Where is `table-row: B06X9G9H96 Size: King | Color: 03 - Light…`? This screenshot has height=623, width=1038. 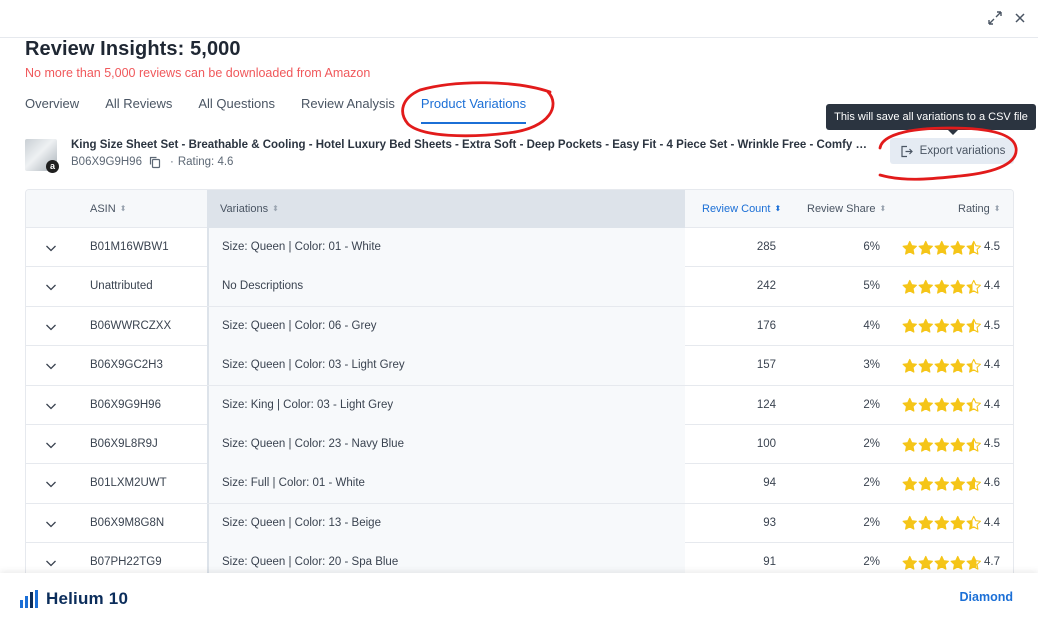
table-row: B06X9G9H96 Size: King | Color: 03 - Light… is located at coordinates (519, 405).